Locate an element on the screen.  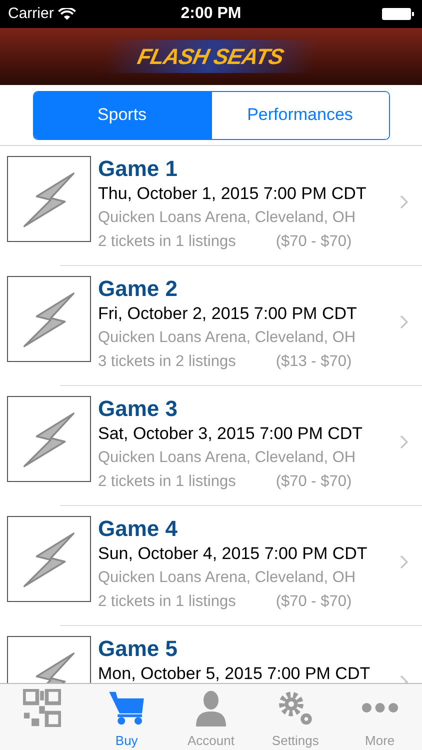
segment-tab: Sports is located at coordinates (122, 115).